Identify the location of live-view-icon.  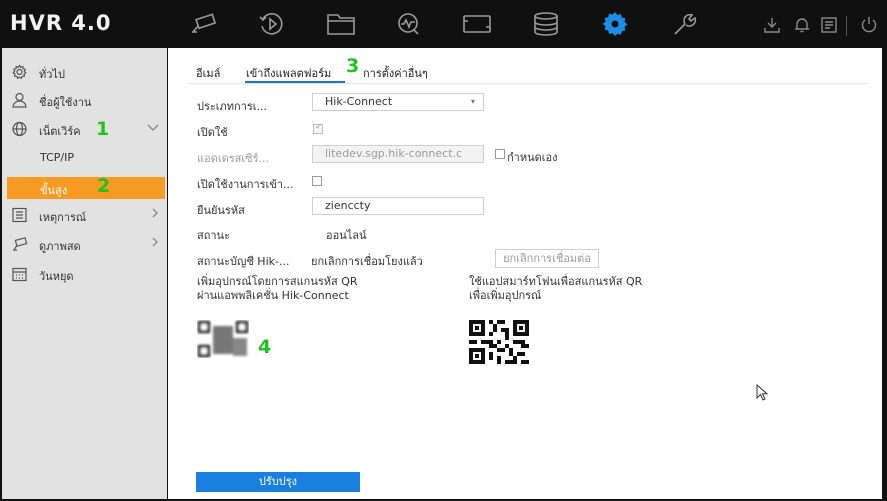
(203, 24).